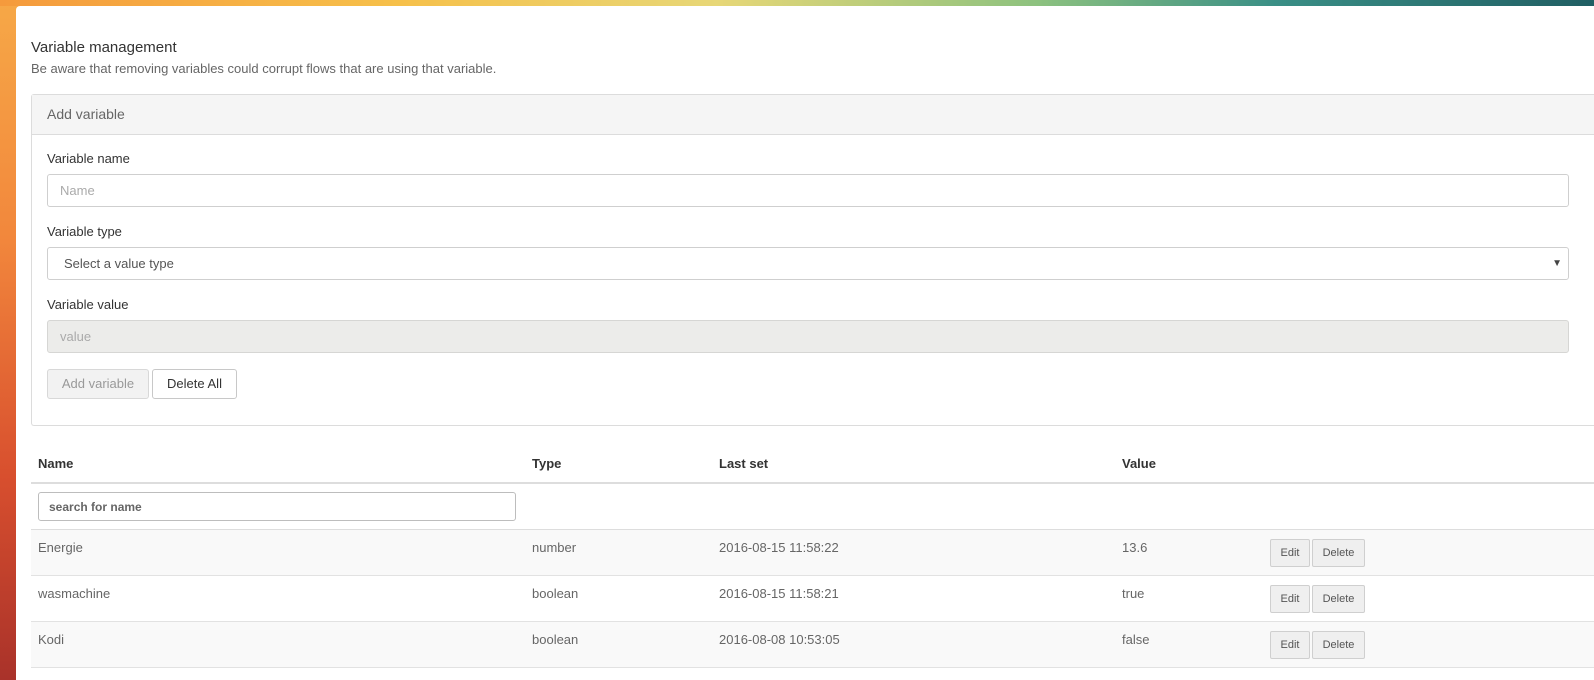  Describe the element at coordinates (74, 593) in the screenshot. I see `row-name: wasmachine` at that location.